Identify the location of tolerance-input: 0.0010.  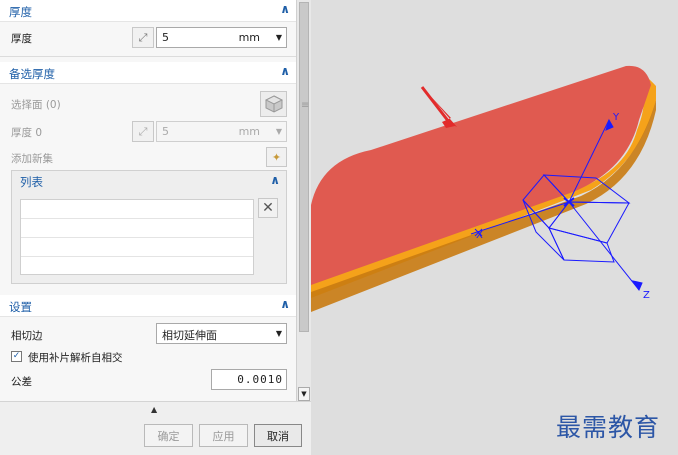
(249, 379).